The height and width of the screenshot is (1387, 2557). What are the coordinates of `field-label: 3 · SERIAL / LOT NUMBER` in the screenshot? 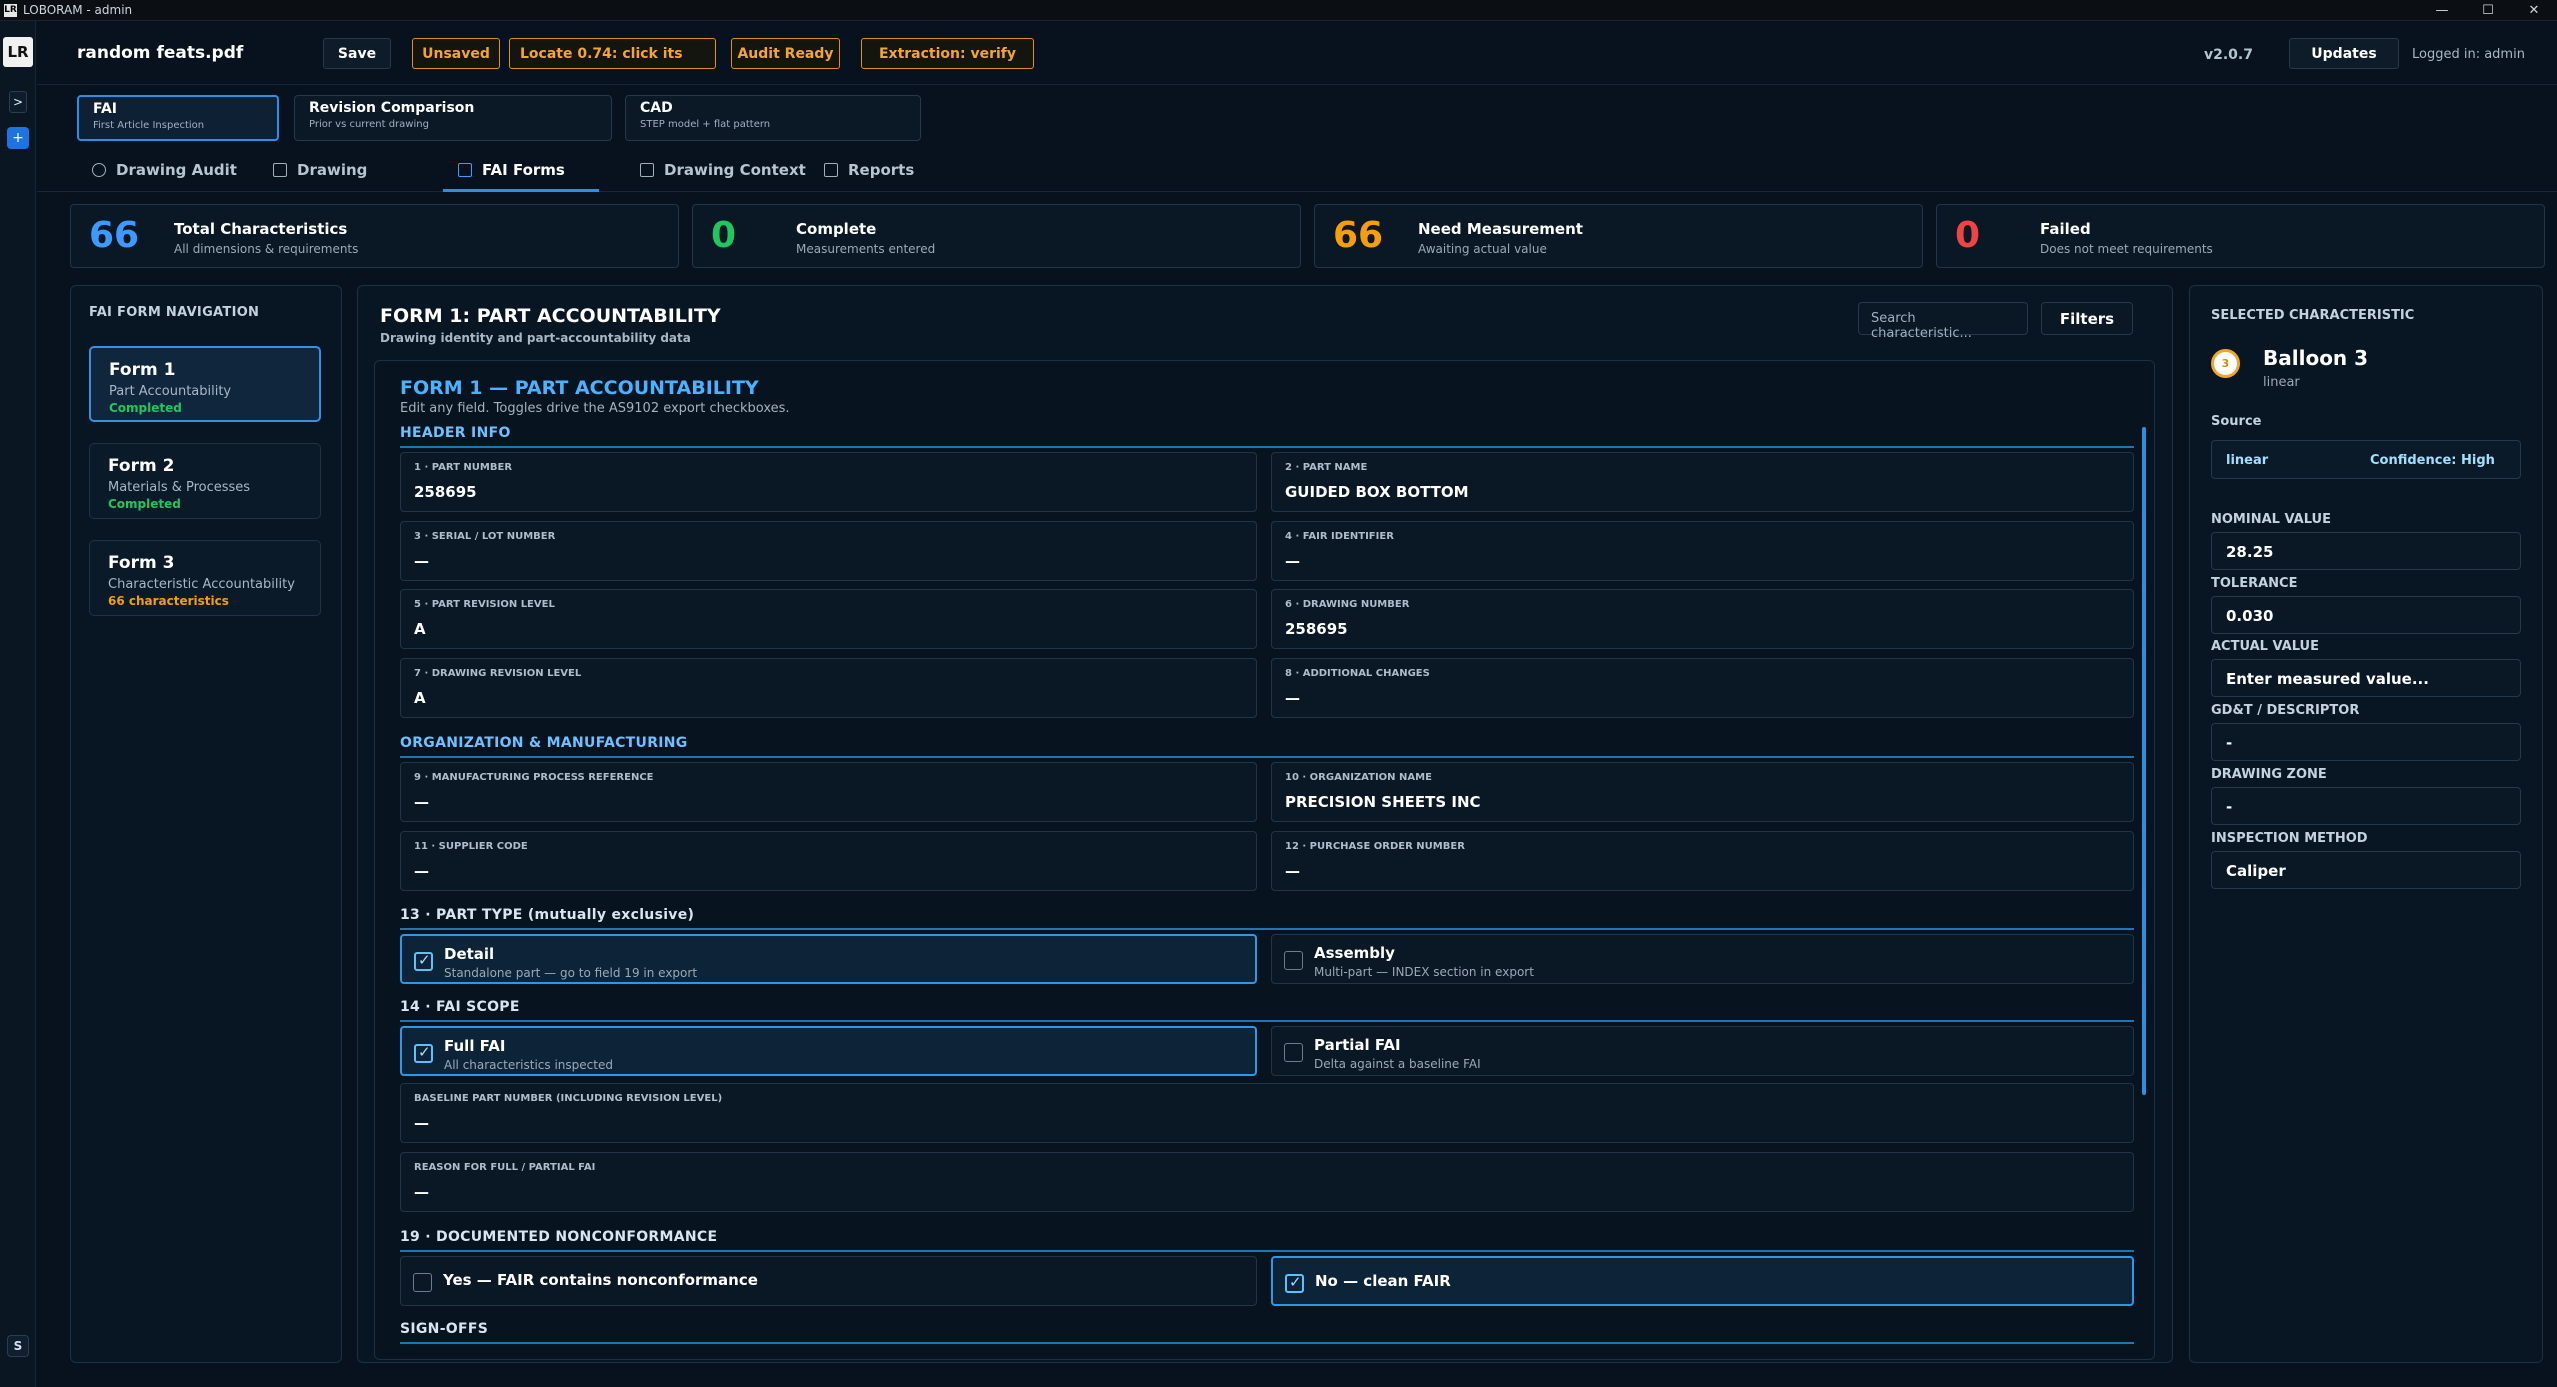 It's located at (485, 536).